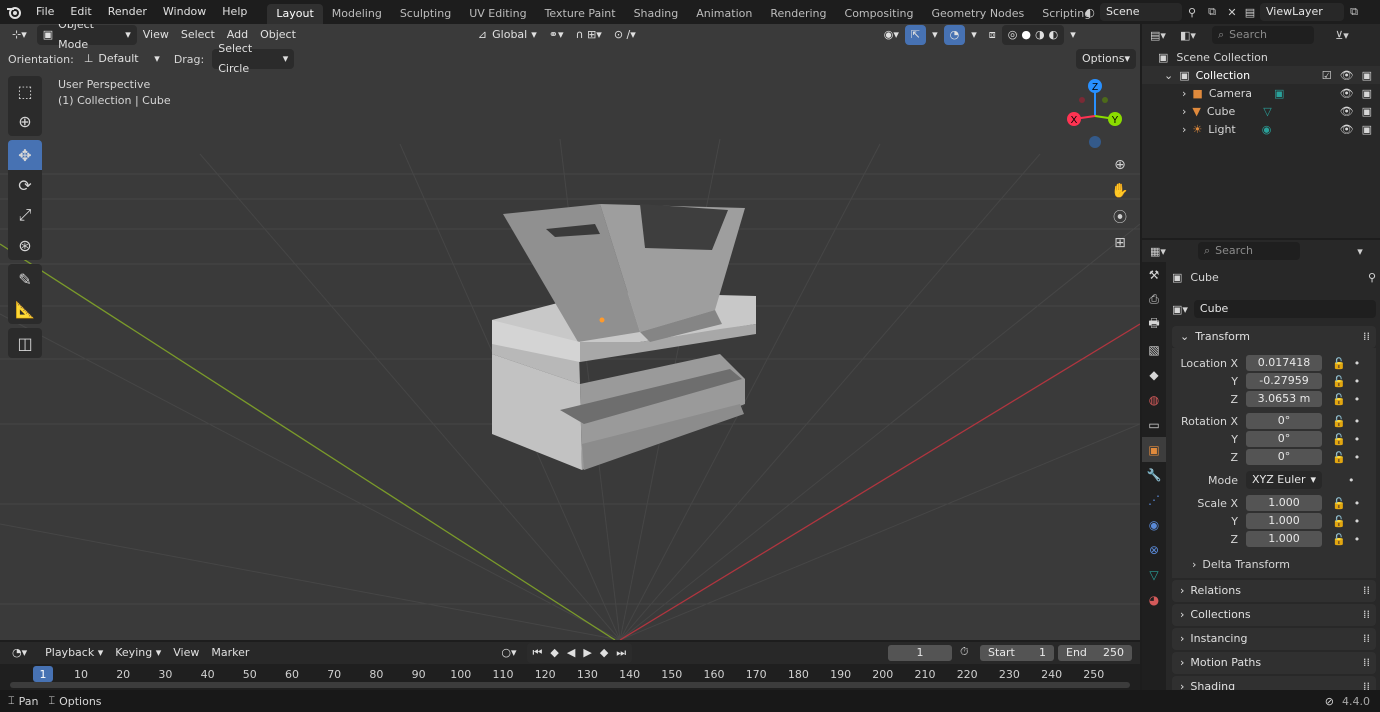  What do you see at coordinates (1141, 12) in the screenshot?
I see `scene-field: Scene` at bounding box center [1141, 12].